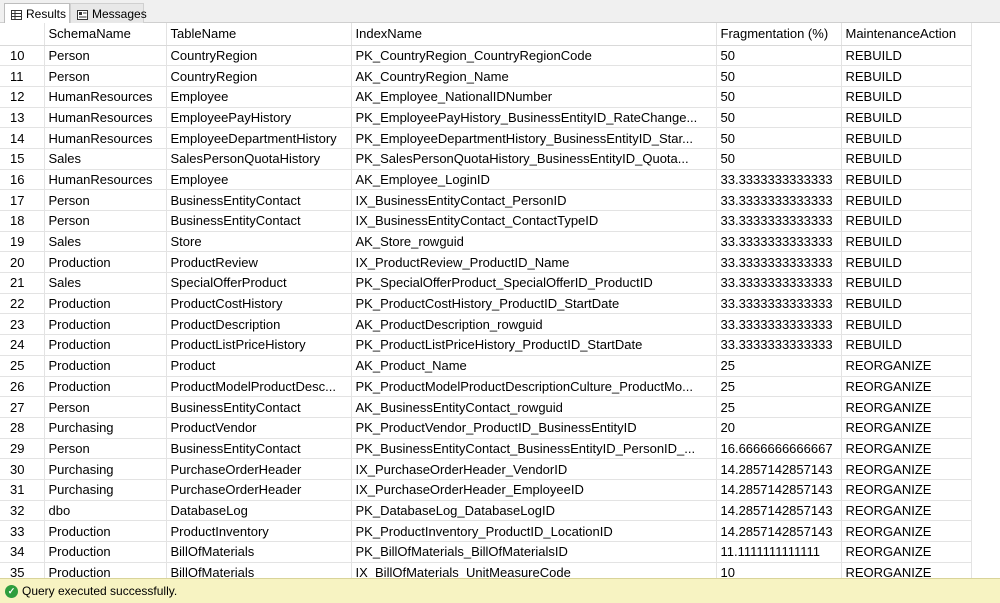 The image size is (1000, 603). Describe the element at coordinates (22, 531) in the screenshot. I see `row-number: 33` at that location.